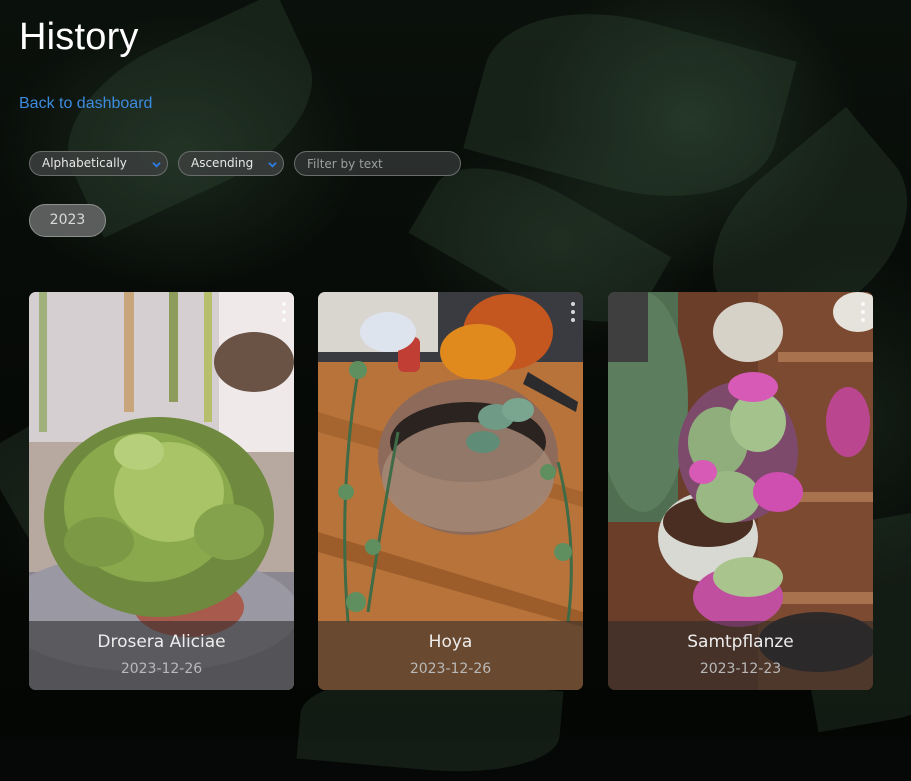 The height and width of the screenshot is (781, 911). What do you see at coordinates (161, 655) in the screenshot?
I see `card-caption: Drosera Aliciae 2023-12-26` at bounding box center [161, 655].